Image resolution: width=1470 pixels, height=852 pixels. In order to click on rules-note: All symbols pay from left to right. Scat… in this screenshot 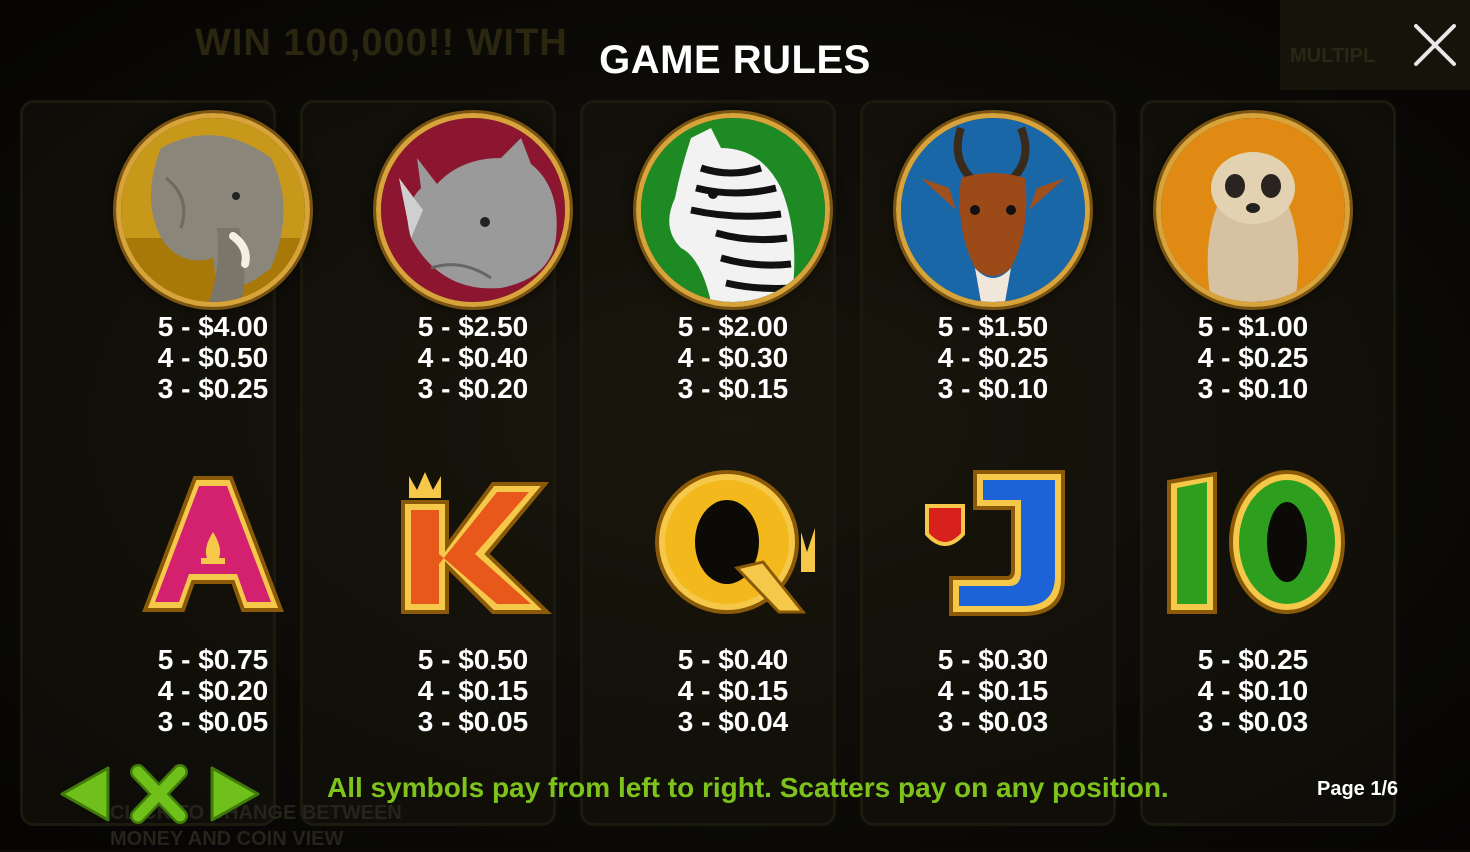, I will do `click(748, 787)`.